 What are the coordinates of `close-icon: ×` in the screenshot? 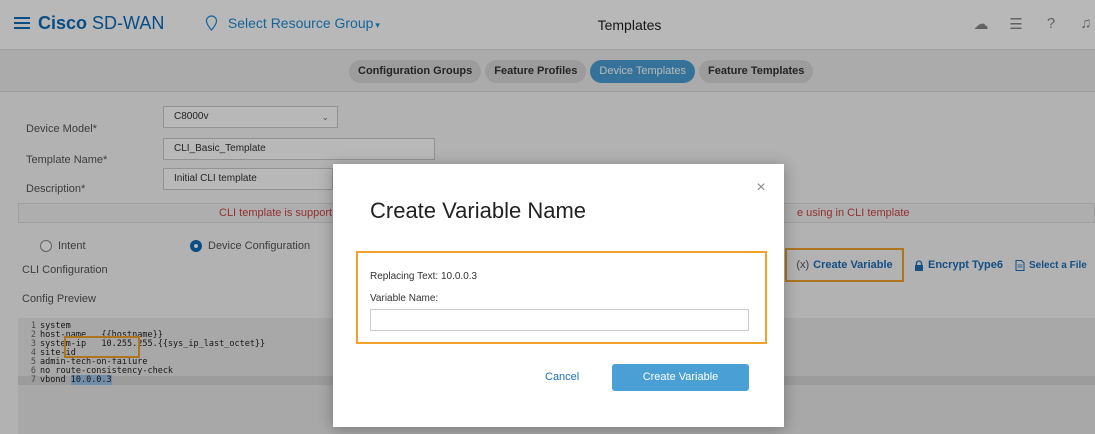 It's located at (761, 188).